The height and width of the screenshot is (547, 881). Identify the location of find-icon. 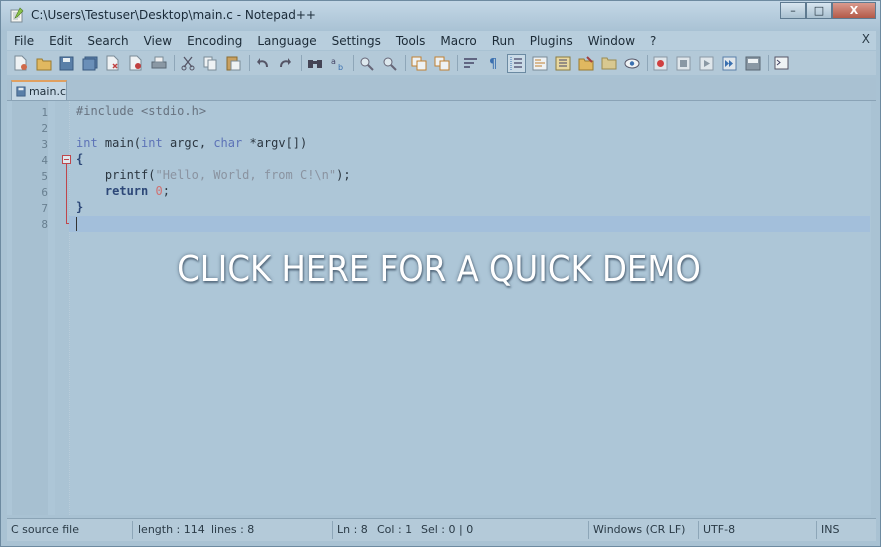
(314, 63).